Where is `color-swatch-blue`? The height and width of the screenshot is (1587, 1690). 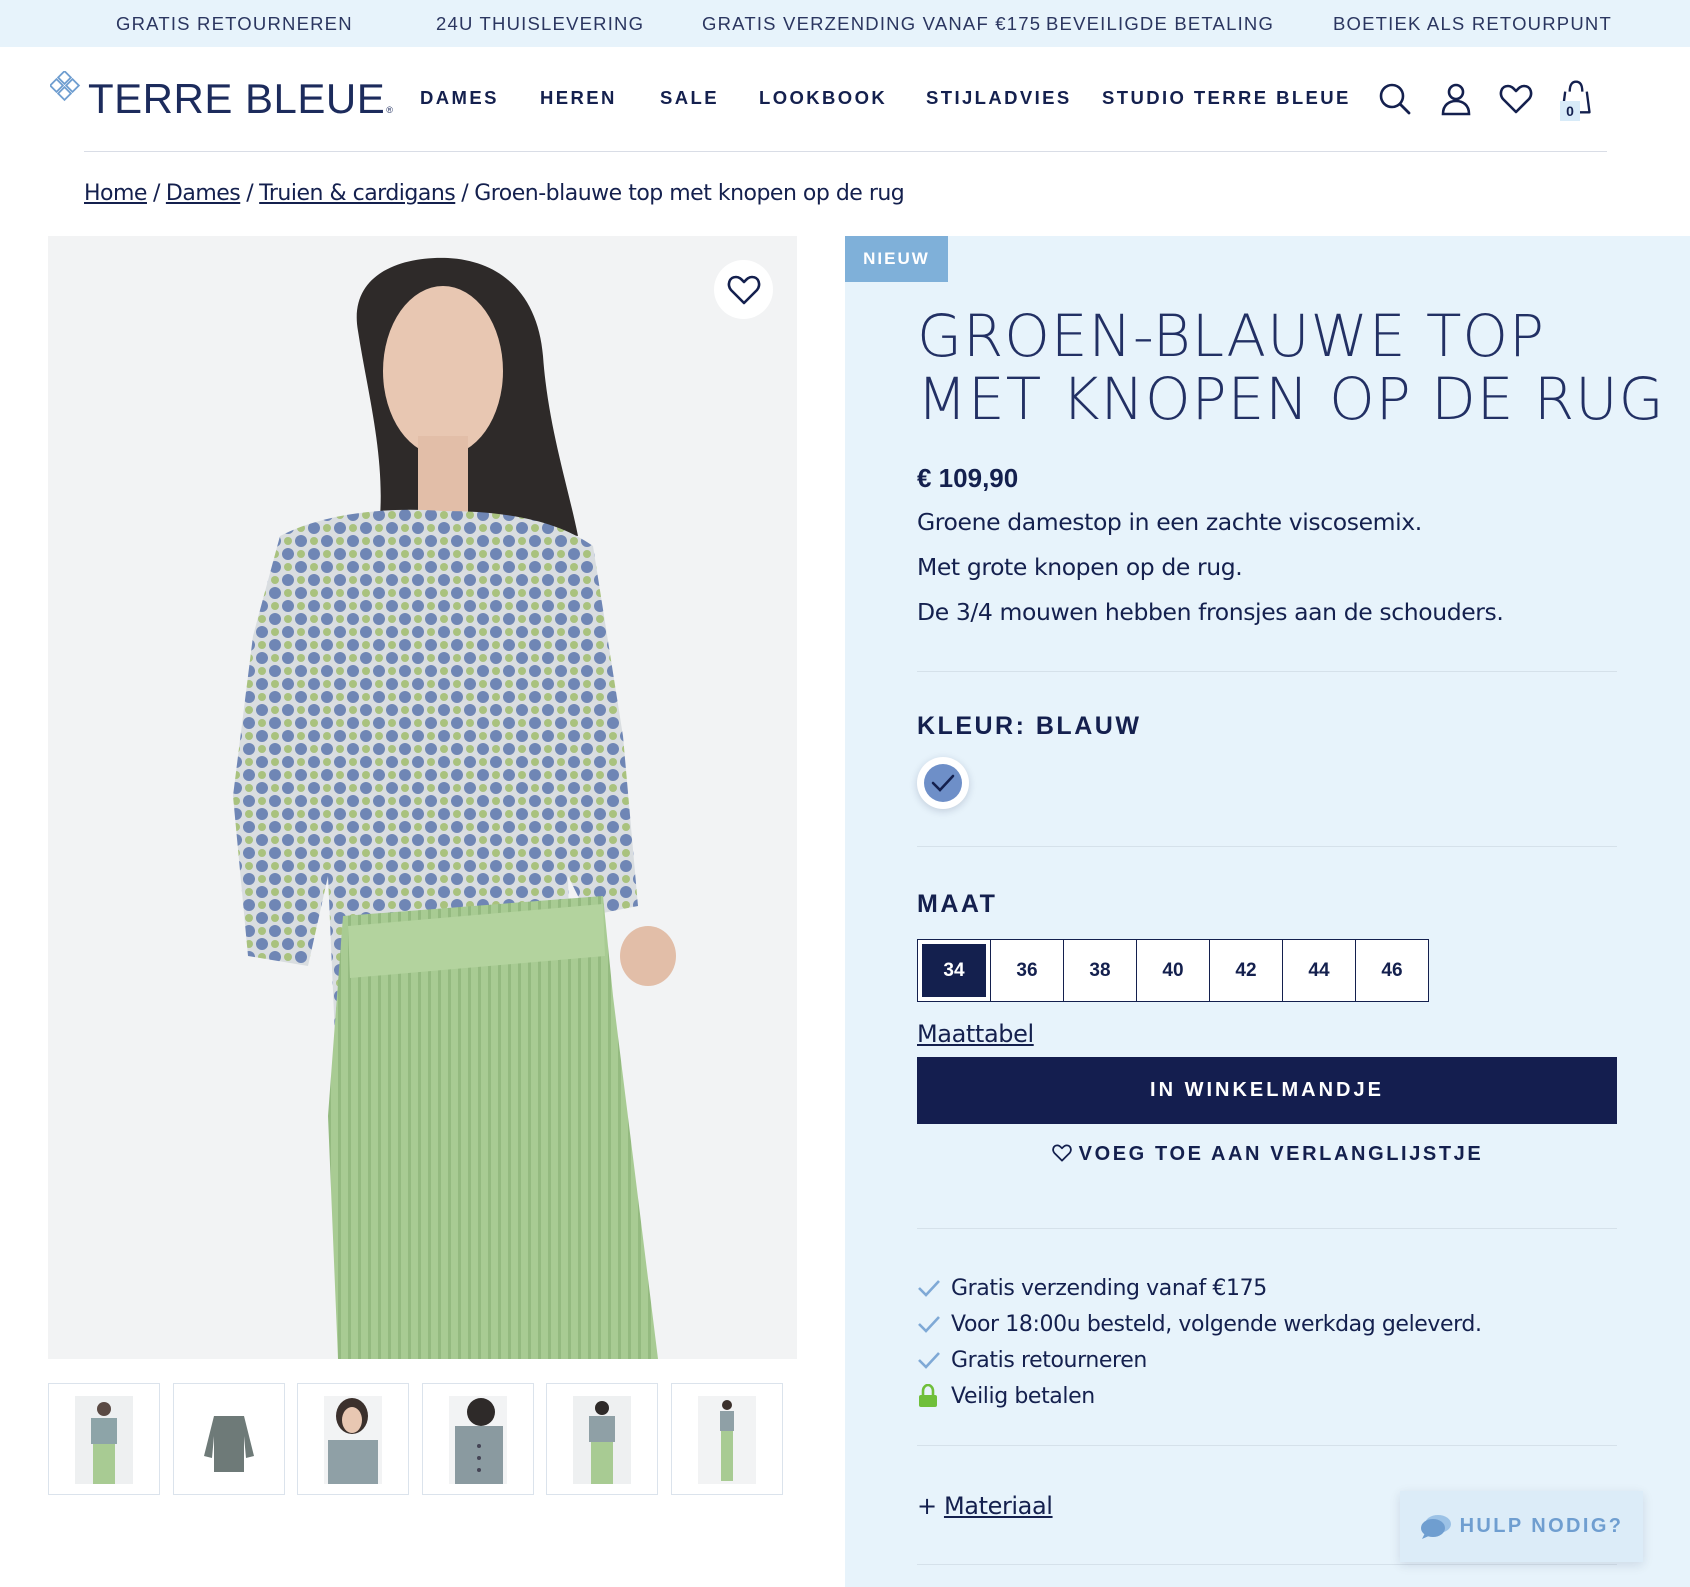
color-swatch-blue is located at coordinates (943, 783).